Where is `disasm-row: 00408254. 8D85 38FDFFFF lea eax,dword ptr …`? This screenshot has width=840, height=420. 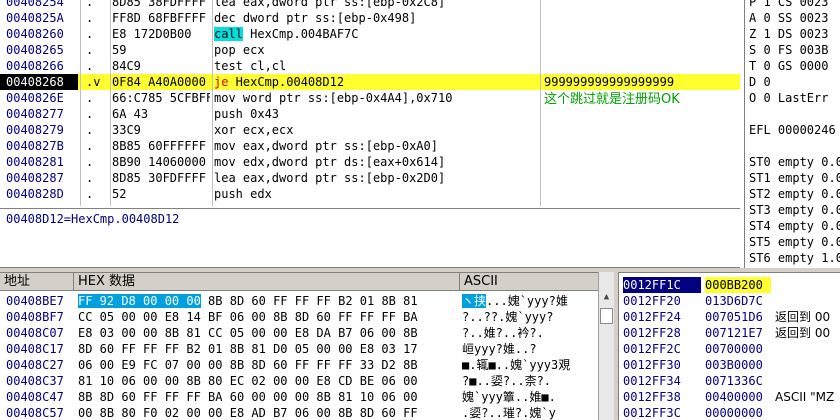 disasm-row: 00408254. 8D85 38FDFFFF lea eax,dword ptr … is located at coordinates (370, 5).